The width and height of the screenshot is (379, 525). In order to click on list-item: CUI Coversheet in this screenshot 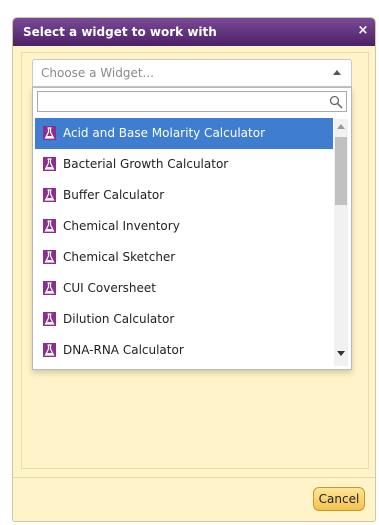, I will do `click(184, 288)`.